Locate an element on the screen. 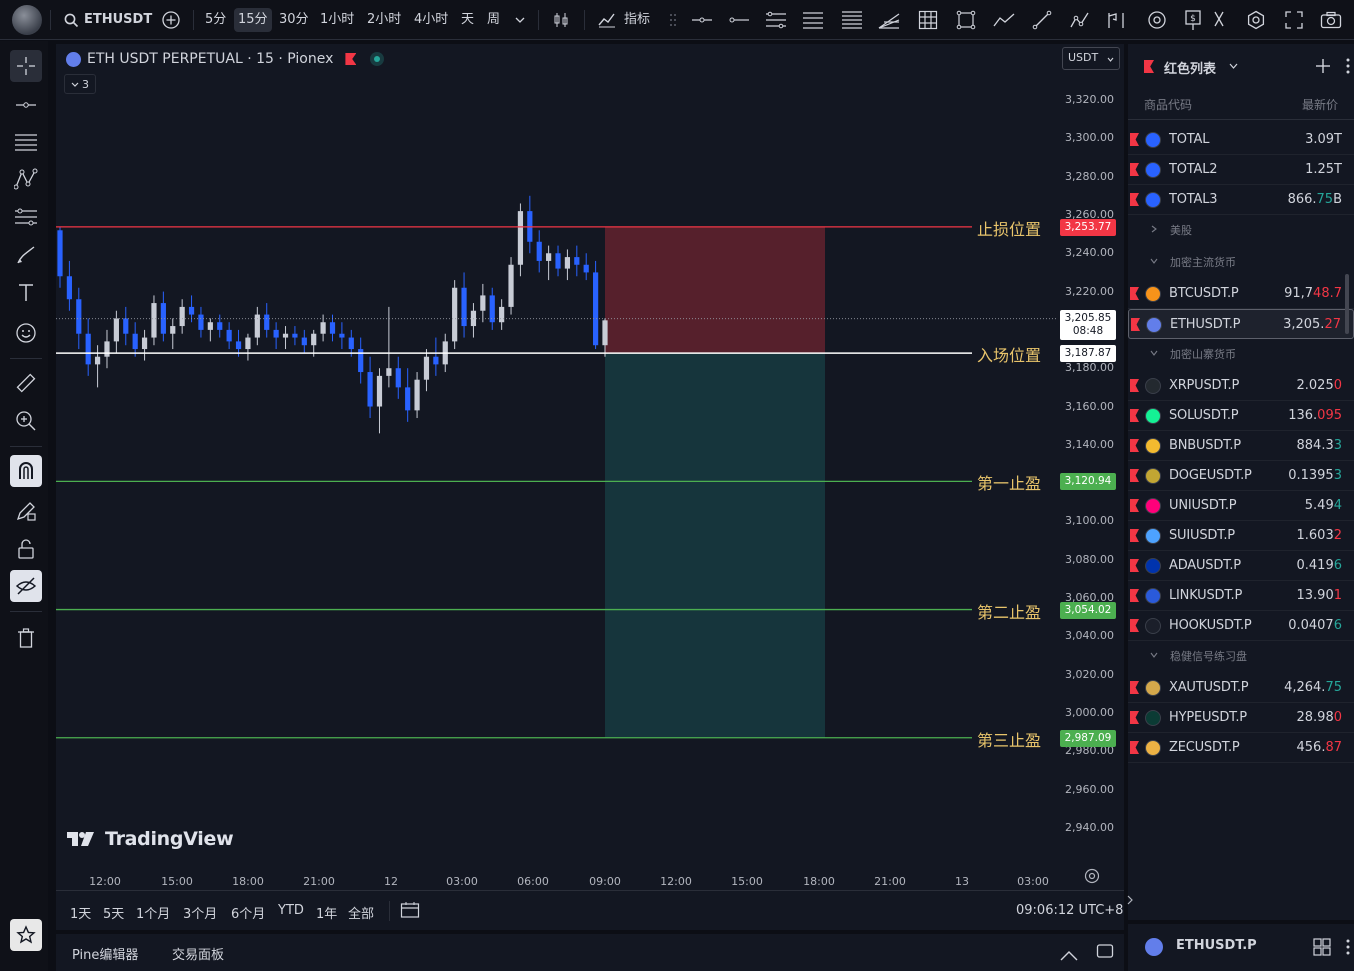 The image size is (1354, 971). currency-select: USDT is located at coordinates (1091, 58).